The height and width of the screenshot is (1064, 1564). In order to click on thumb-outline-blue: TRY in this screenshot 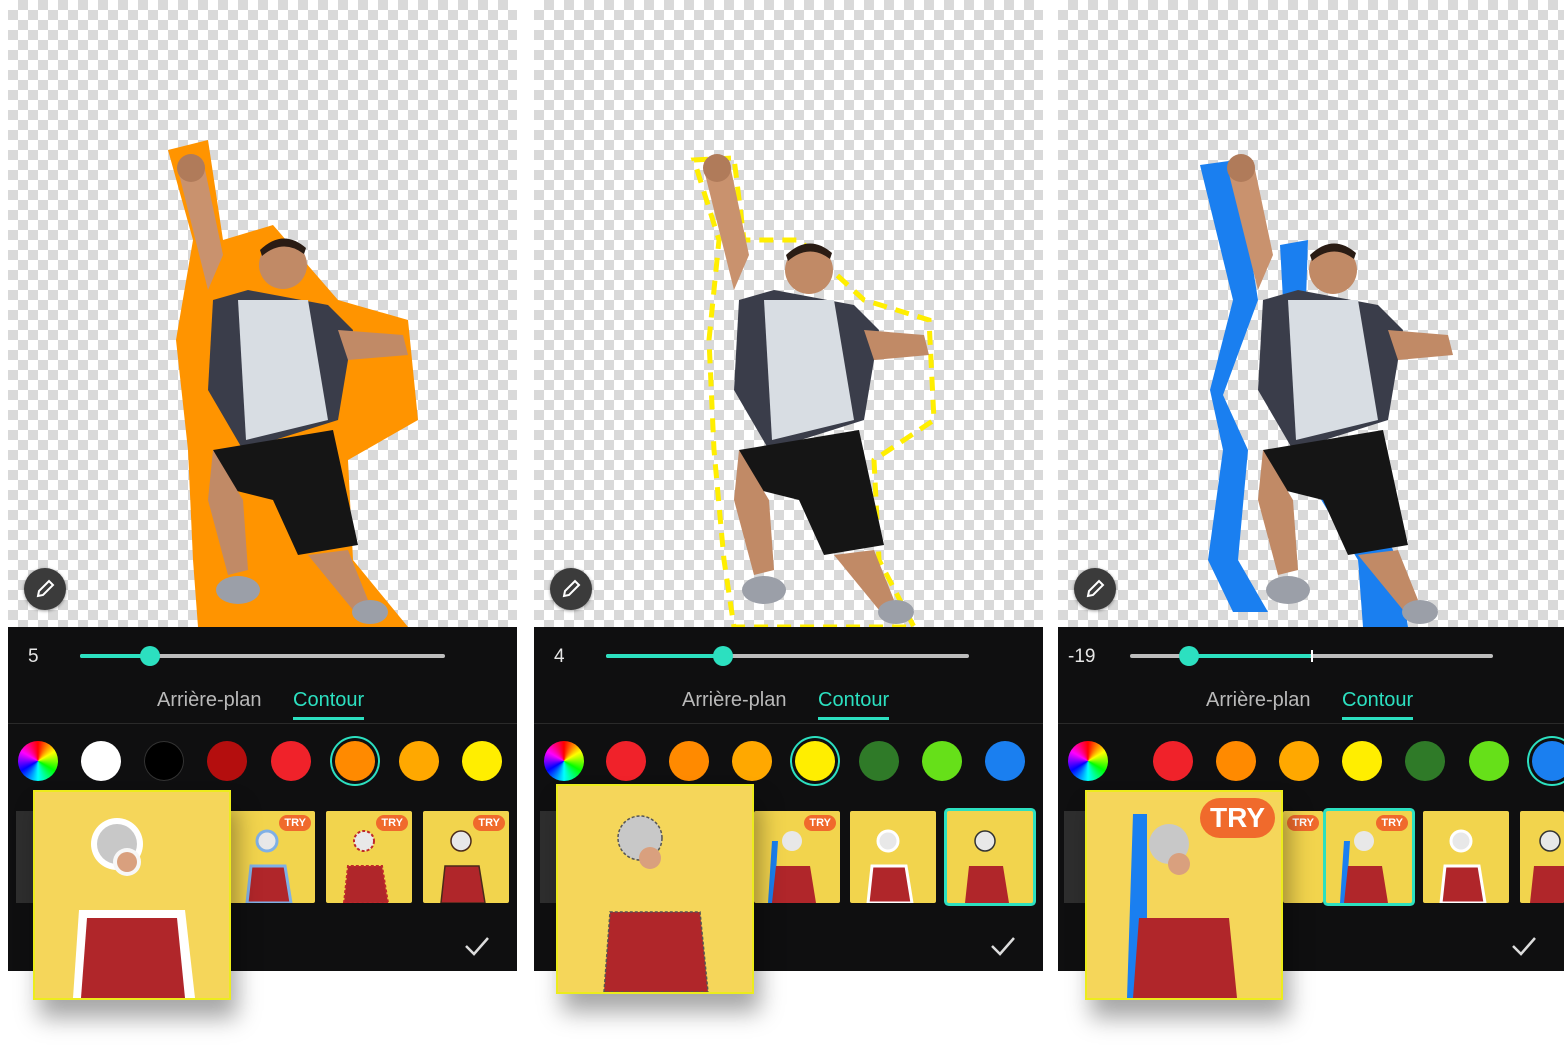, I will do `click(272, 857)`.